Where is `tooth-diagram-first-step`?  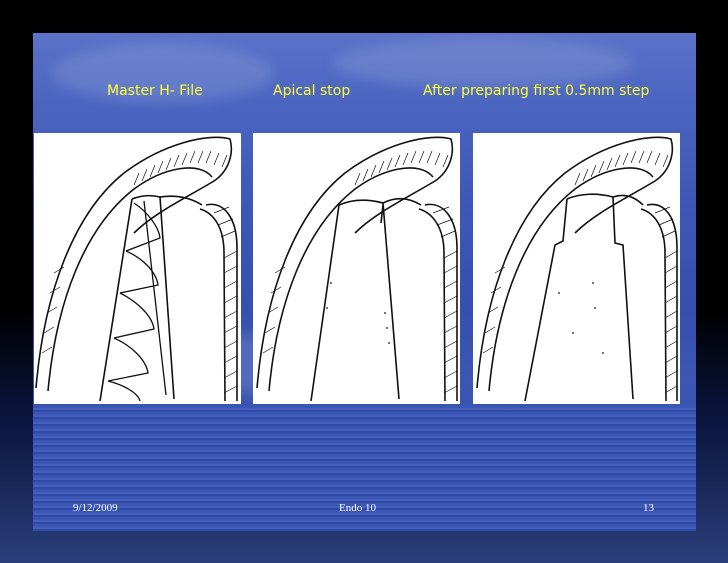 tooth-diagram-first-step is located at coordinates (576, 268).